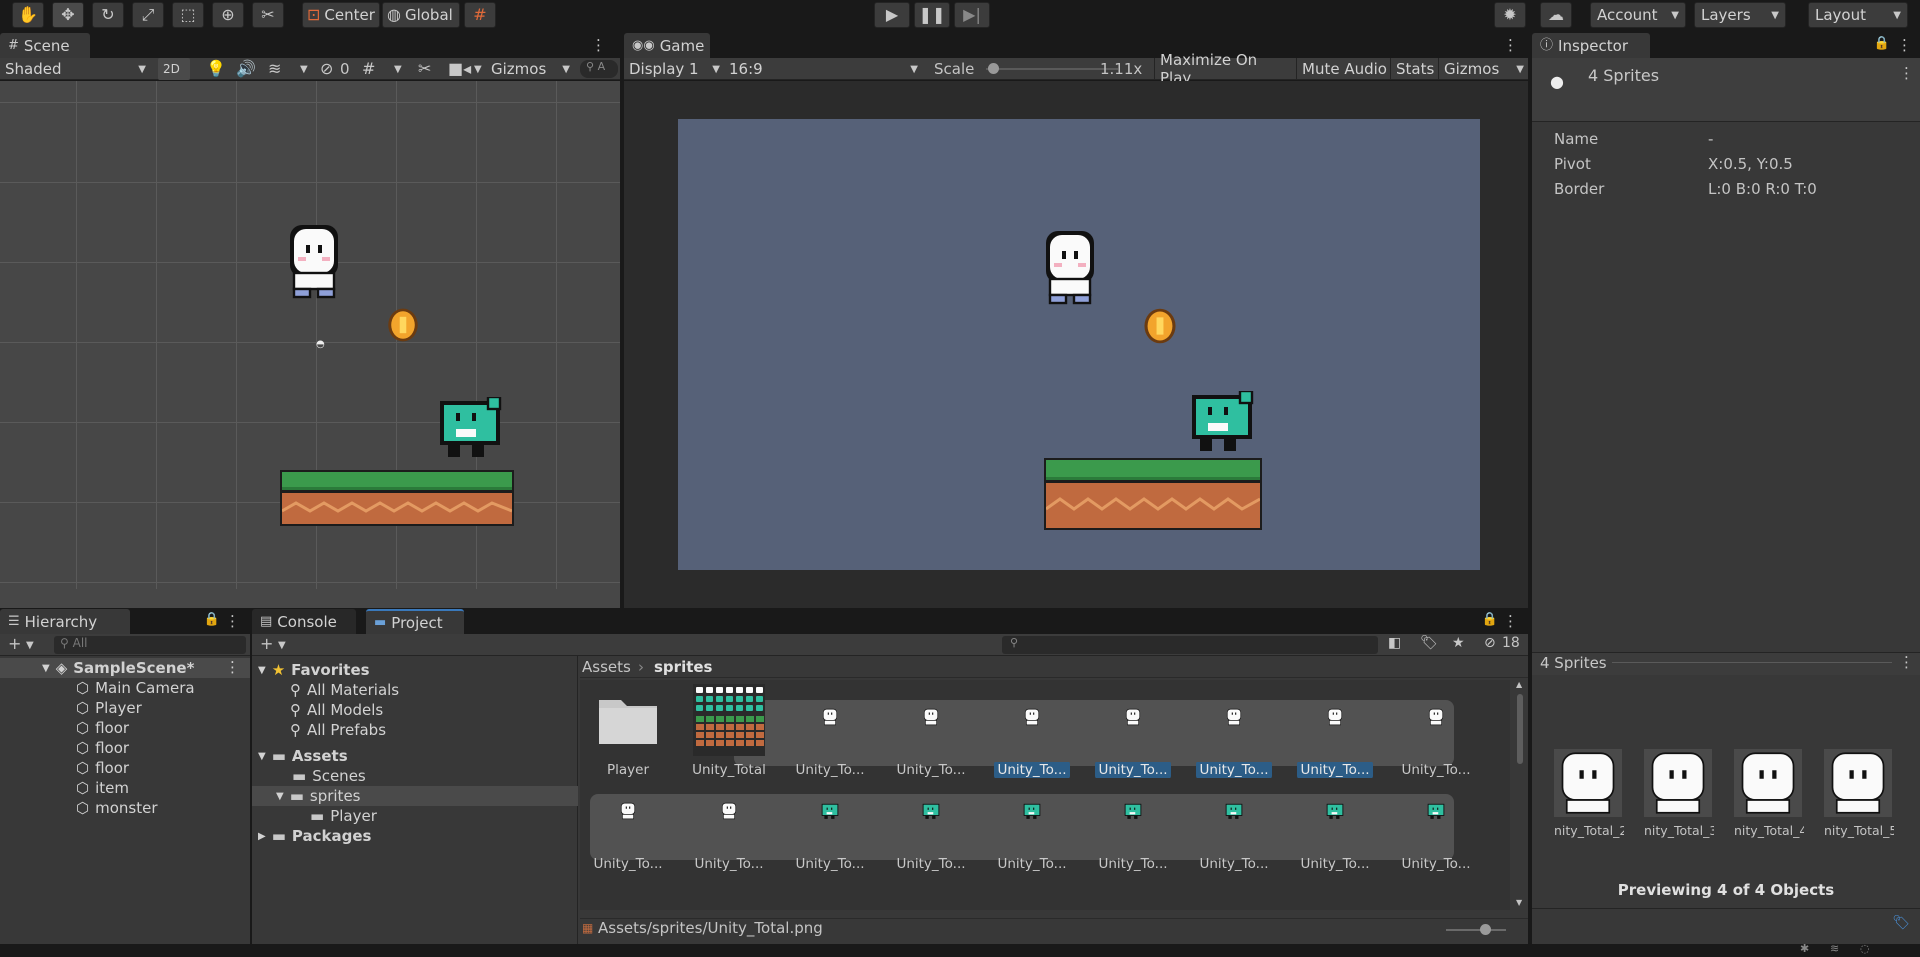 This screenshot has height=957, width=1920. What do you see at coordinates (125, 788) in the screenshot?
I see `hierarchy-item: ⬡ item` at bounding box center [125, 788].